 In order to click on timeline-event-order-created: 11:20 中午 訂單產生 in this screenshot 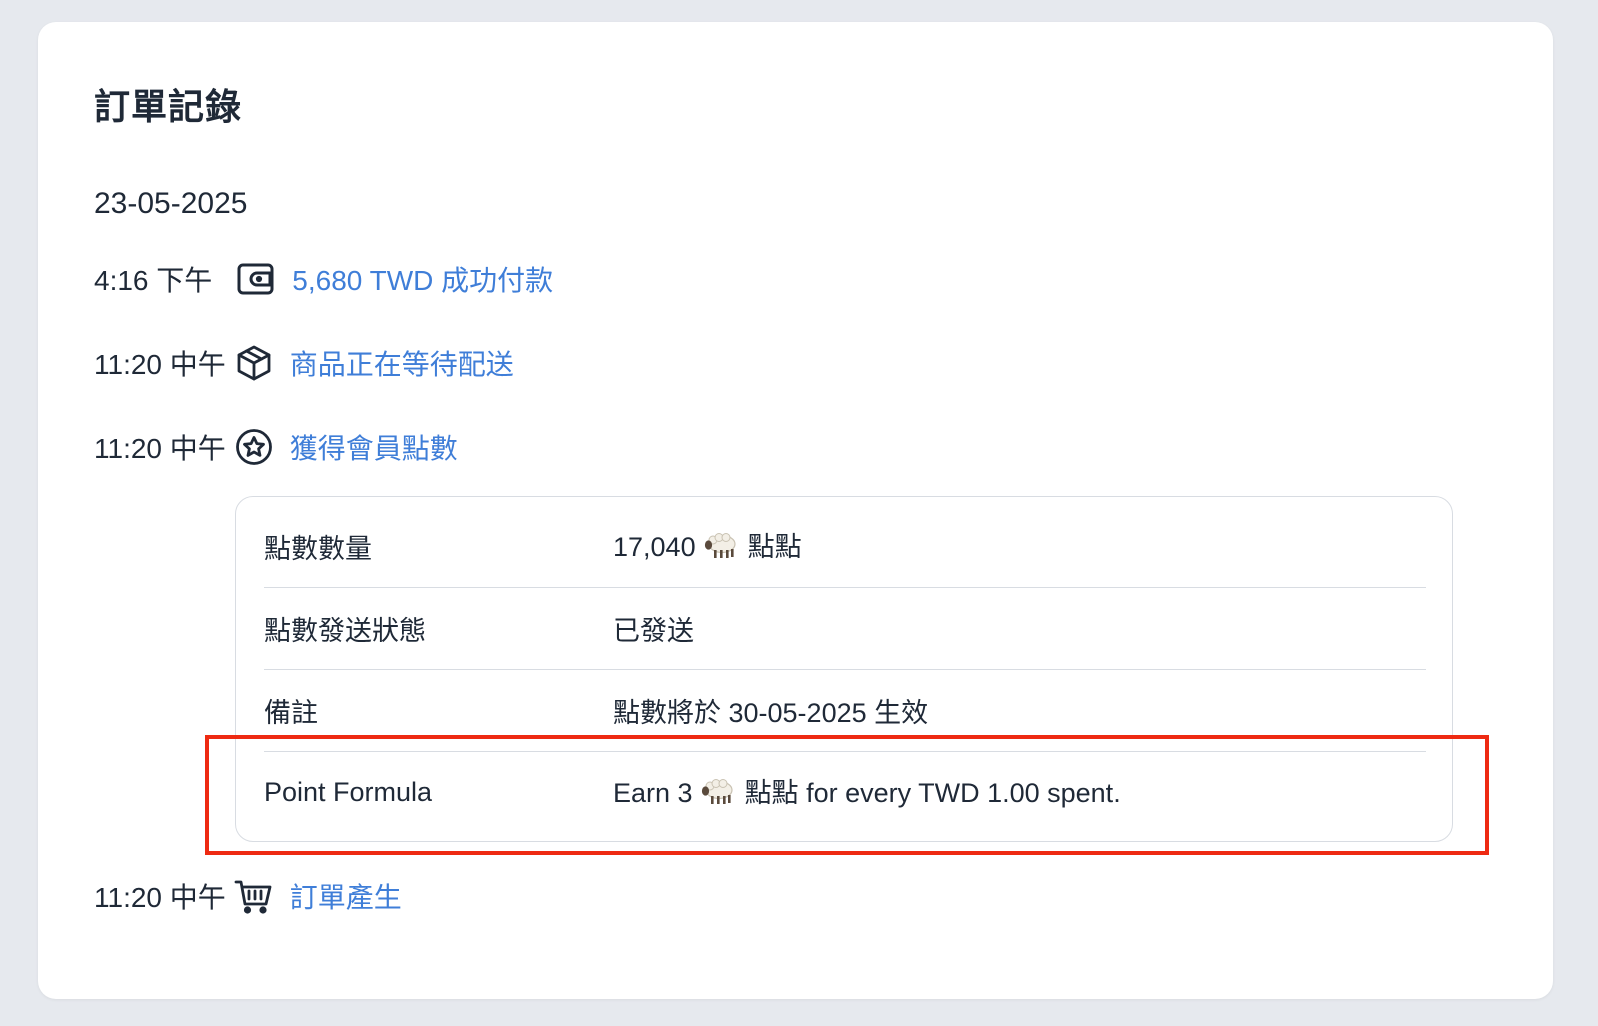, I will do `click(248, 896)`.